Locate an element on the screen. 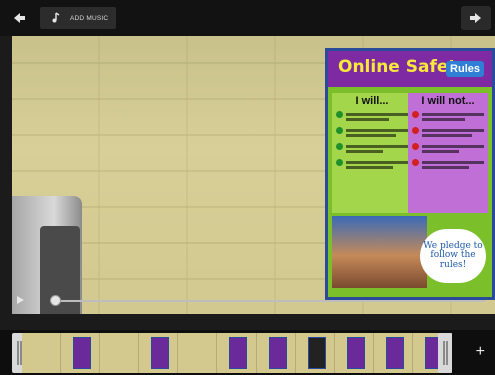 The image size is (495, 375). back-button is located at coordinates (19, 18).